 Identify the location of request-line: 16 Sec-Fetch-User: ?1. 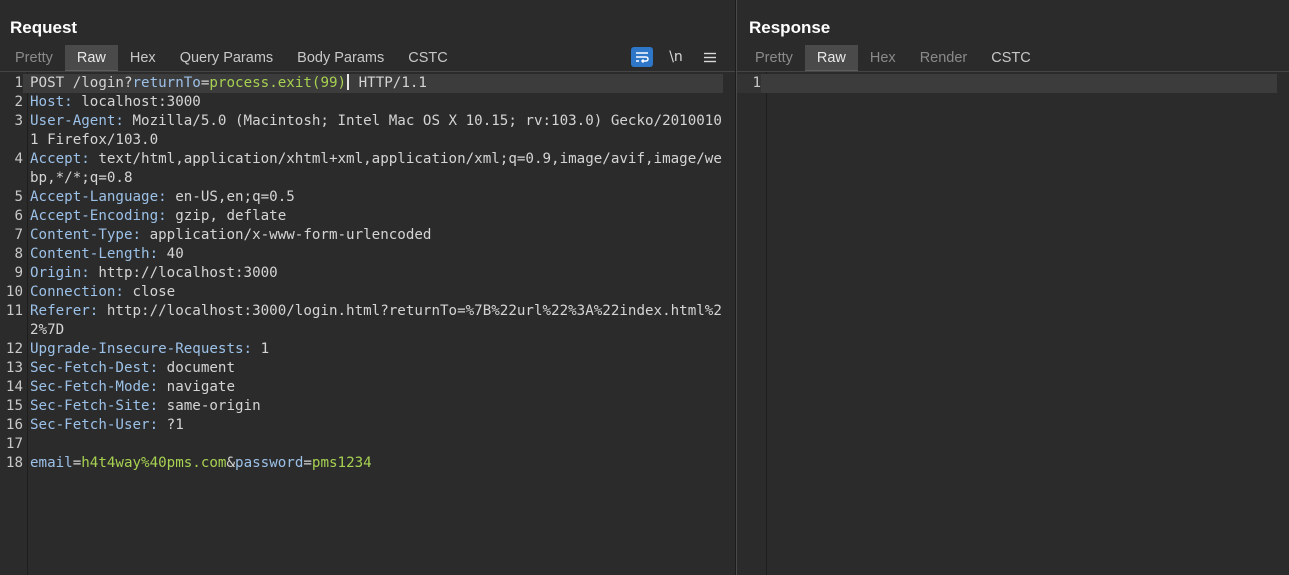
(361, 425).